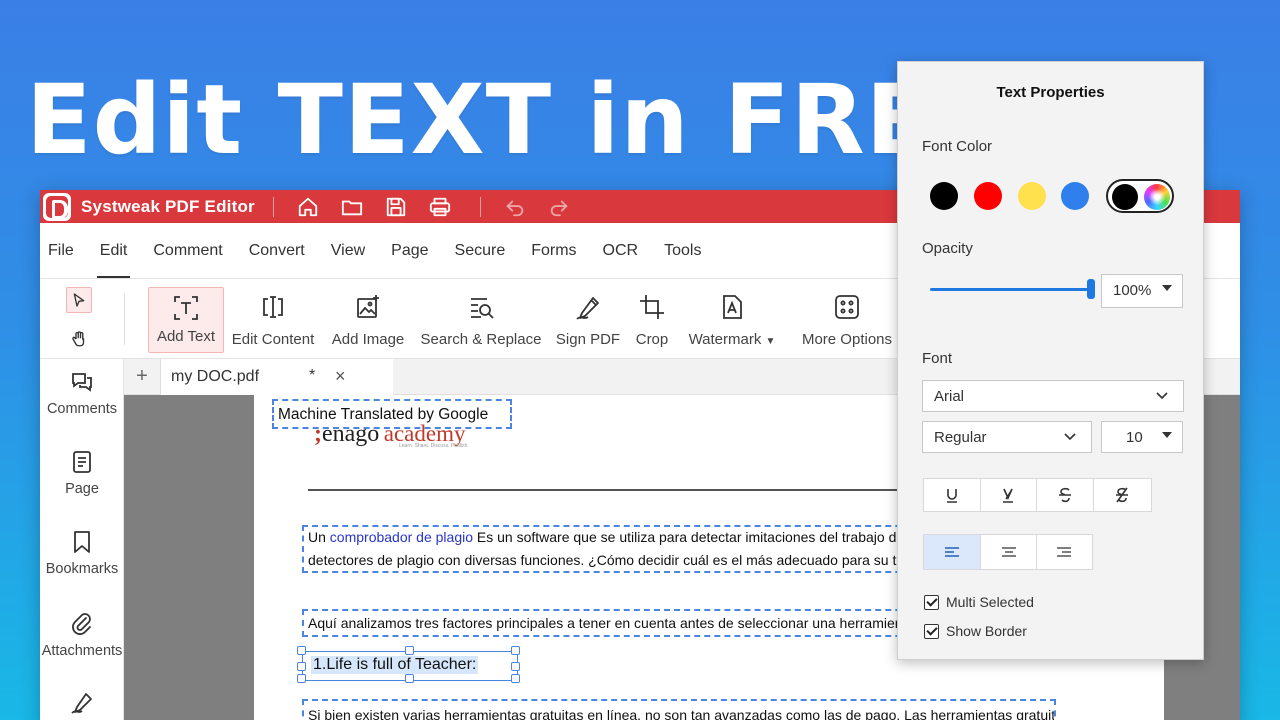 This screenshot has height=720, width=1280. Describe the element at coordinates (124, 319) in the screenshot. I see `ribbon-separator` at that location.